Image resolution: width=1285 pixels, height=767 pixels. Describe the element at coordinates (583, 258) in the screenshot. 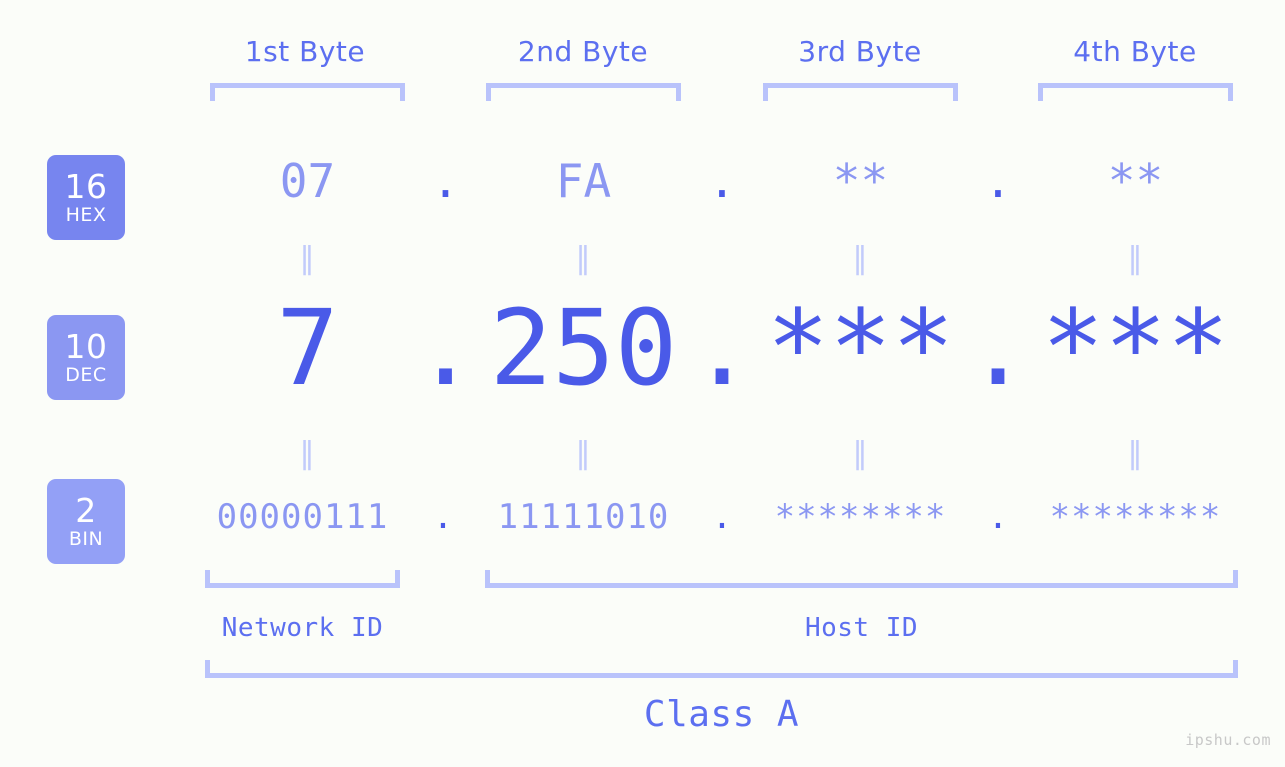

I see `equals-bar-hex-dec-2: ‖` at that location.